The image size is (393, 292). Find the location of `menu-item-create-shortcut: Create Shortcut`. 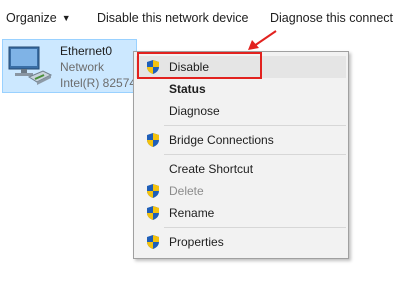

menu-item-create-shortcut: Create Shortcut is located at coordinates (241, 169).